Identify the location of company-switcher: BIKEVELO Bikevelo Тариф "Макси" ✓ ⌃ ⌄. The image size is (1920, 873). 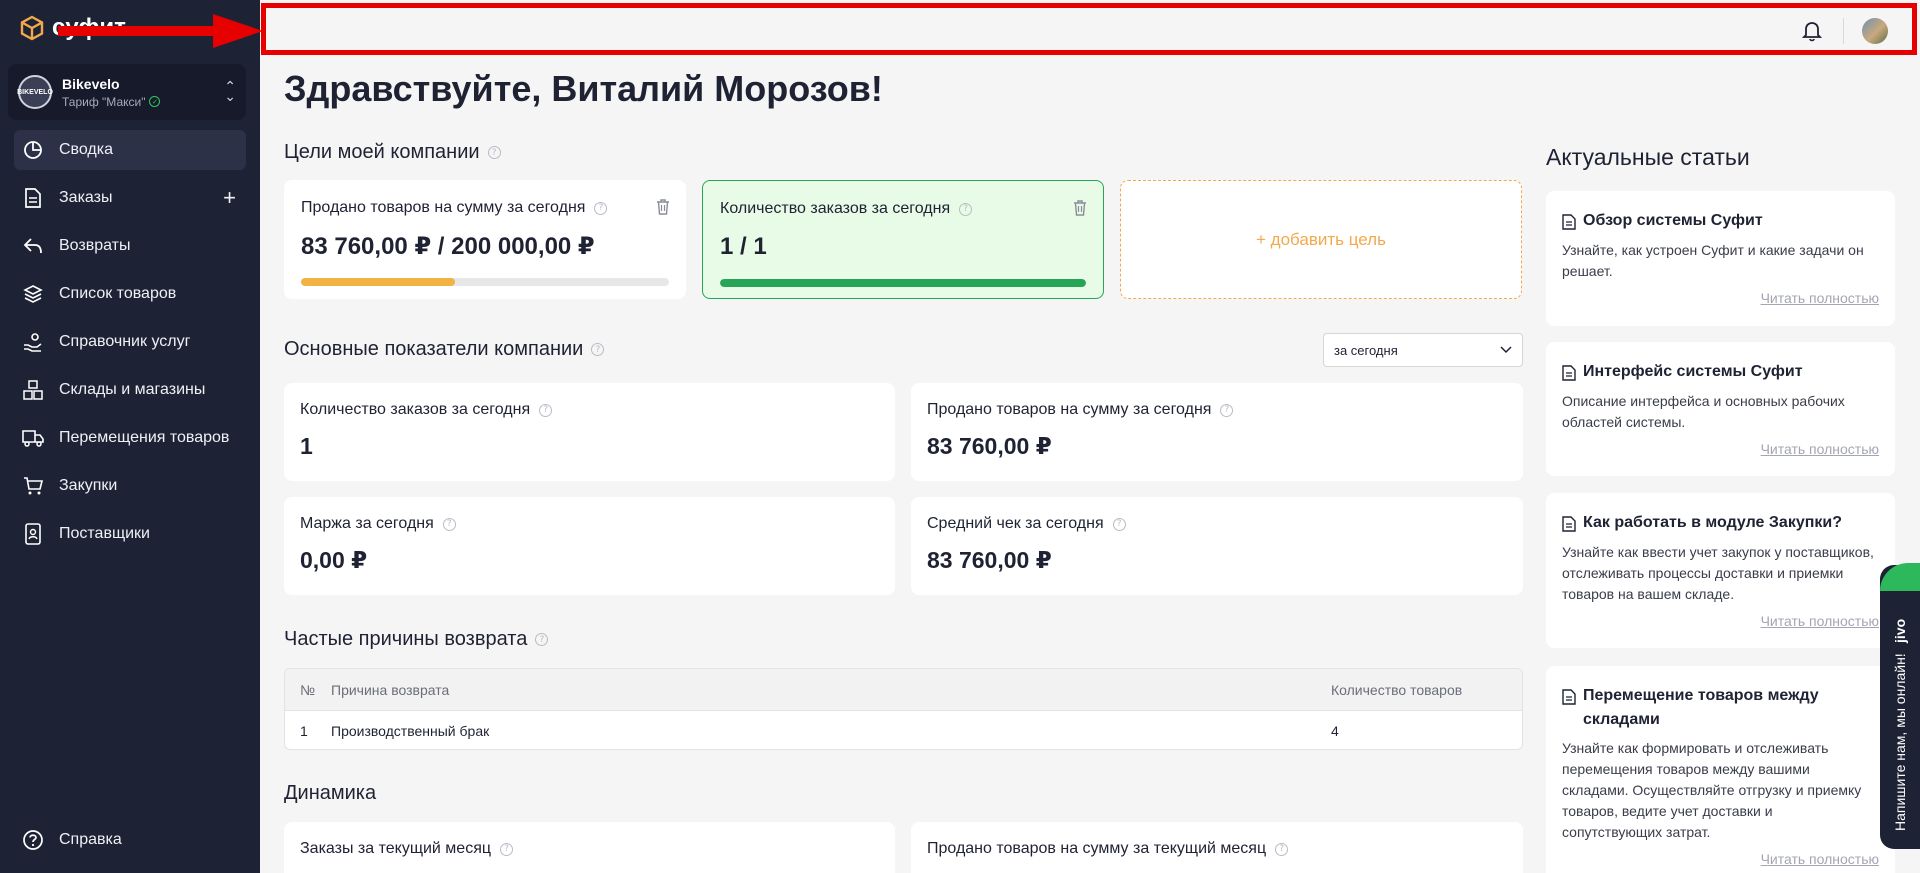
(127, 92).